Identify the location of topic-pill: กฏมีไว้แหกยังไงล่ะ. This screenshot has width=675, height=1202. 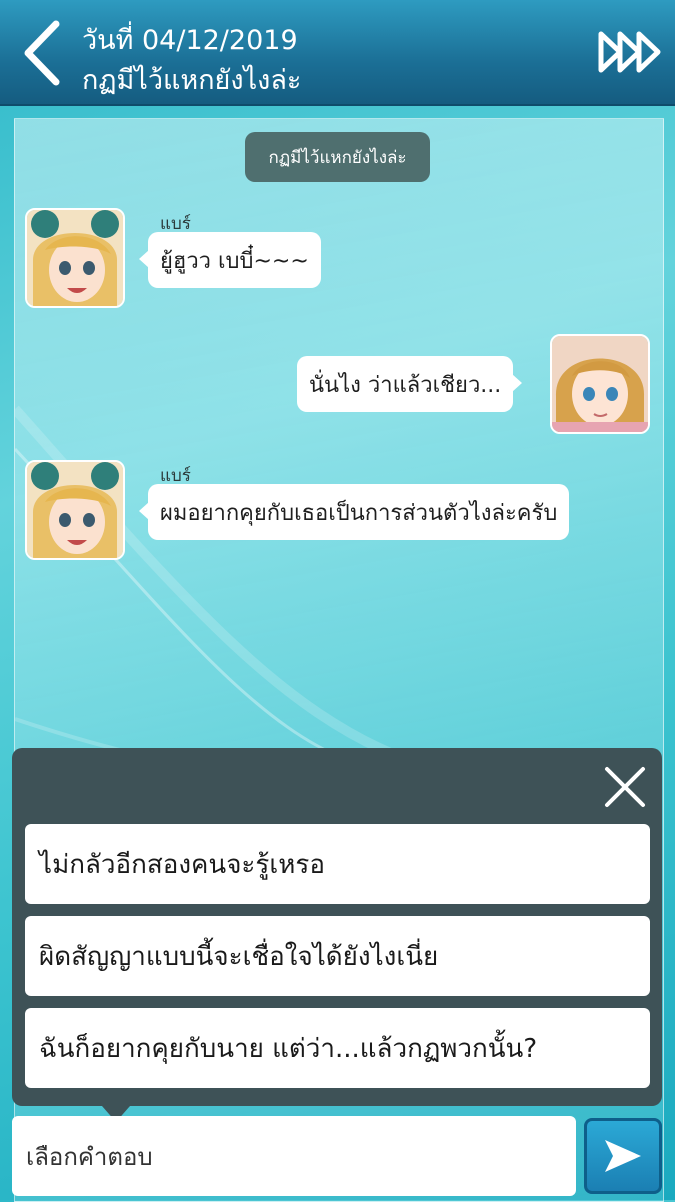
(337, 157).